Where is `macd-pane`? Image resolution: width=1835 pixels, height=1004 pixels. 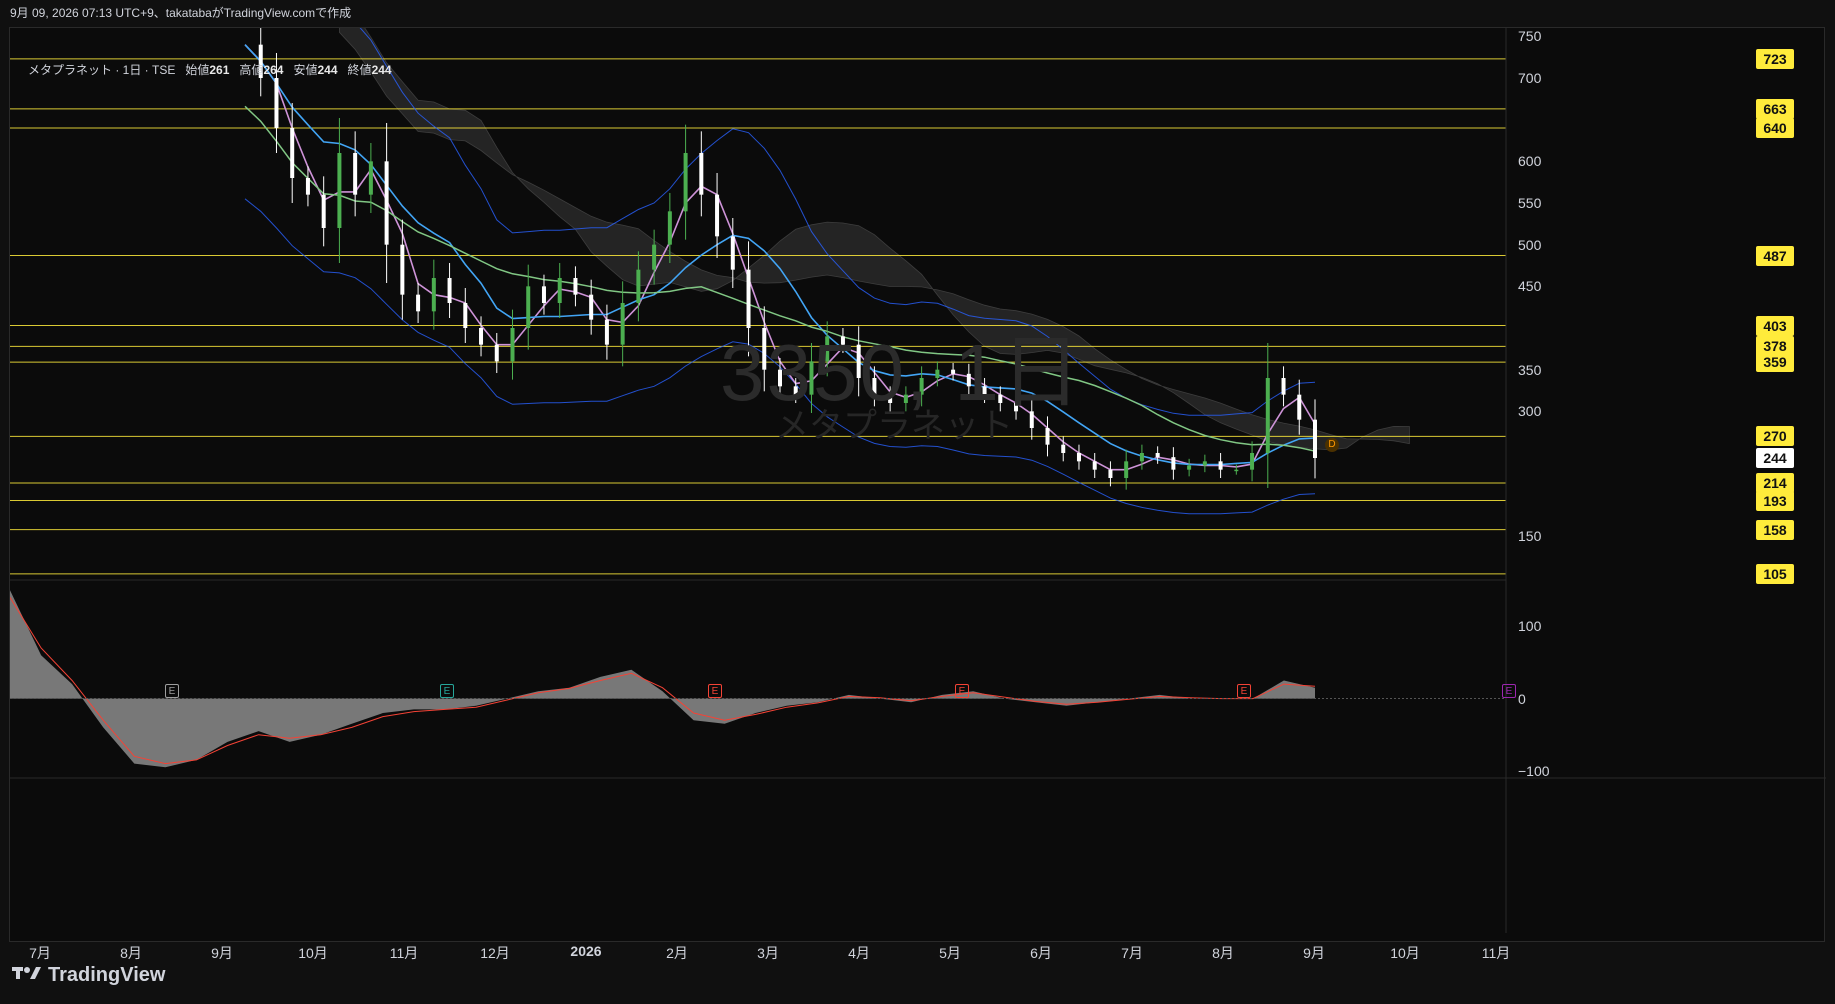 macd-pane is located at coordinates (663, 679).